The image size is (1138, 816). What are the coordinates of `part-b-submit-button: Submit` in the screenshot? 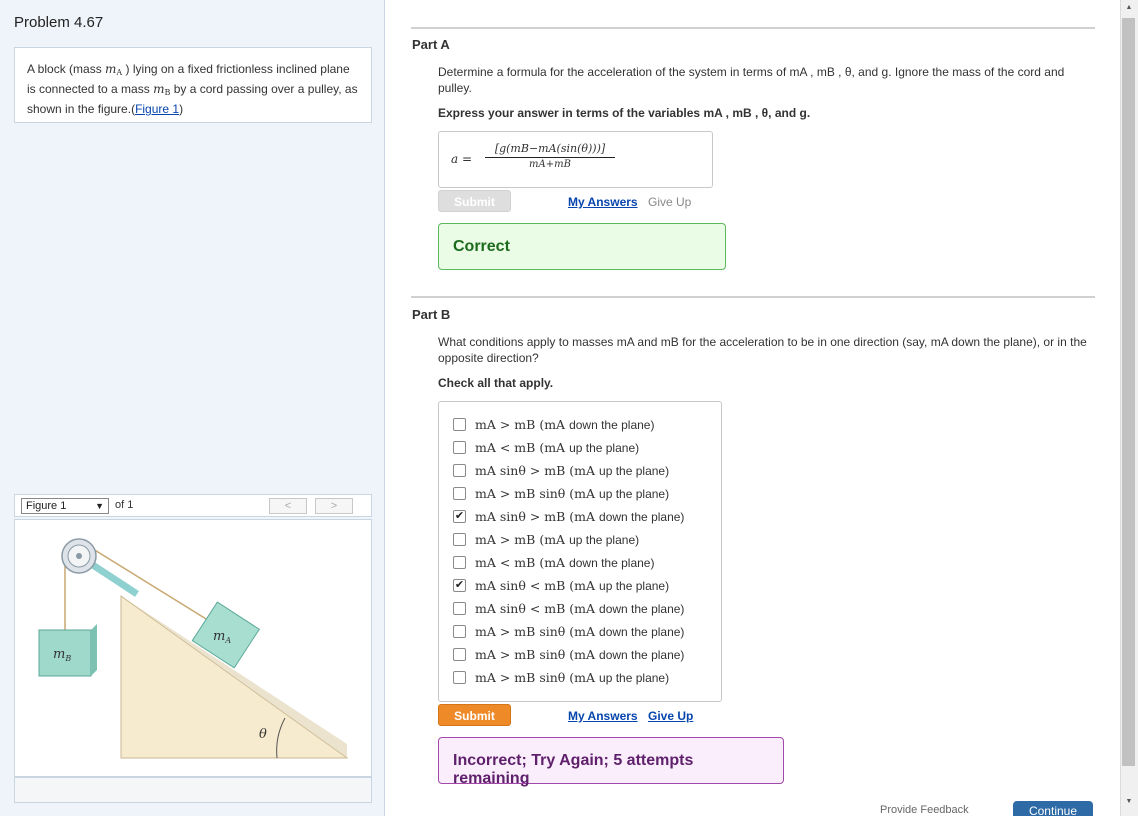 It's located at (474, 715).